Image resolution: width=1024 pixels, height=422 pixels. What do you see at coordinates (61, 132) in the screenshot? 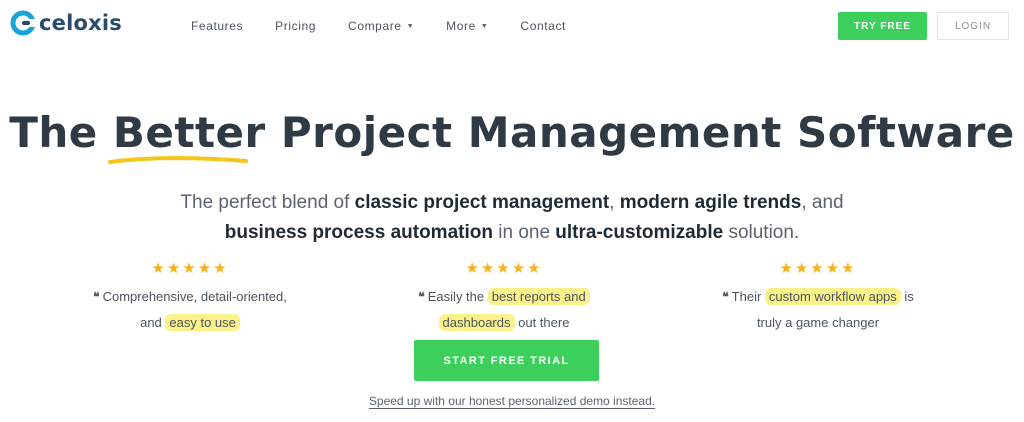
I see `title-prefix: The` at bounding box center [61, 132].